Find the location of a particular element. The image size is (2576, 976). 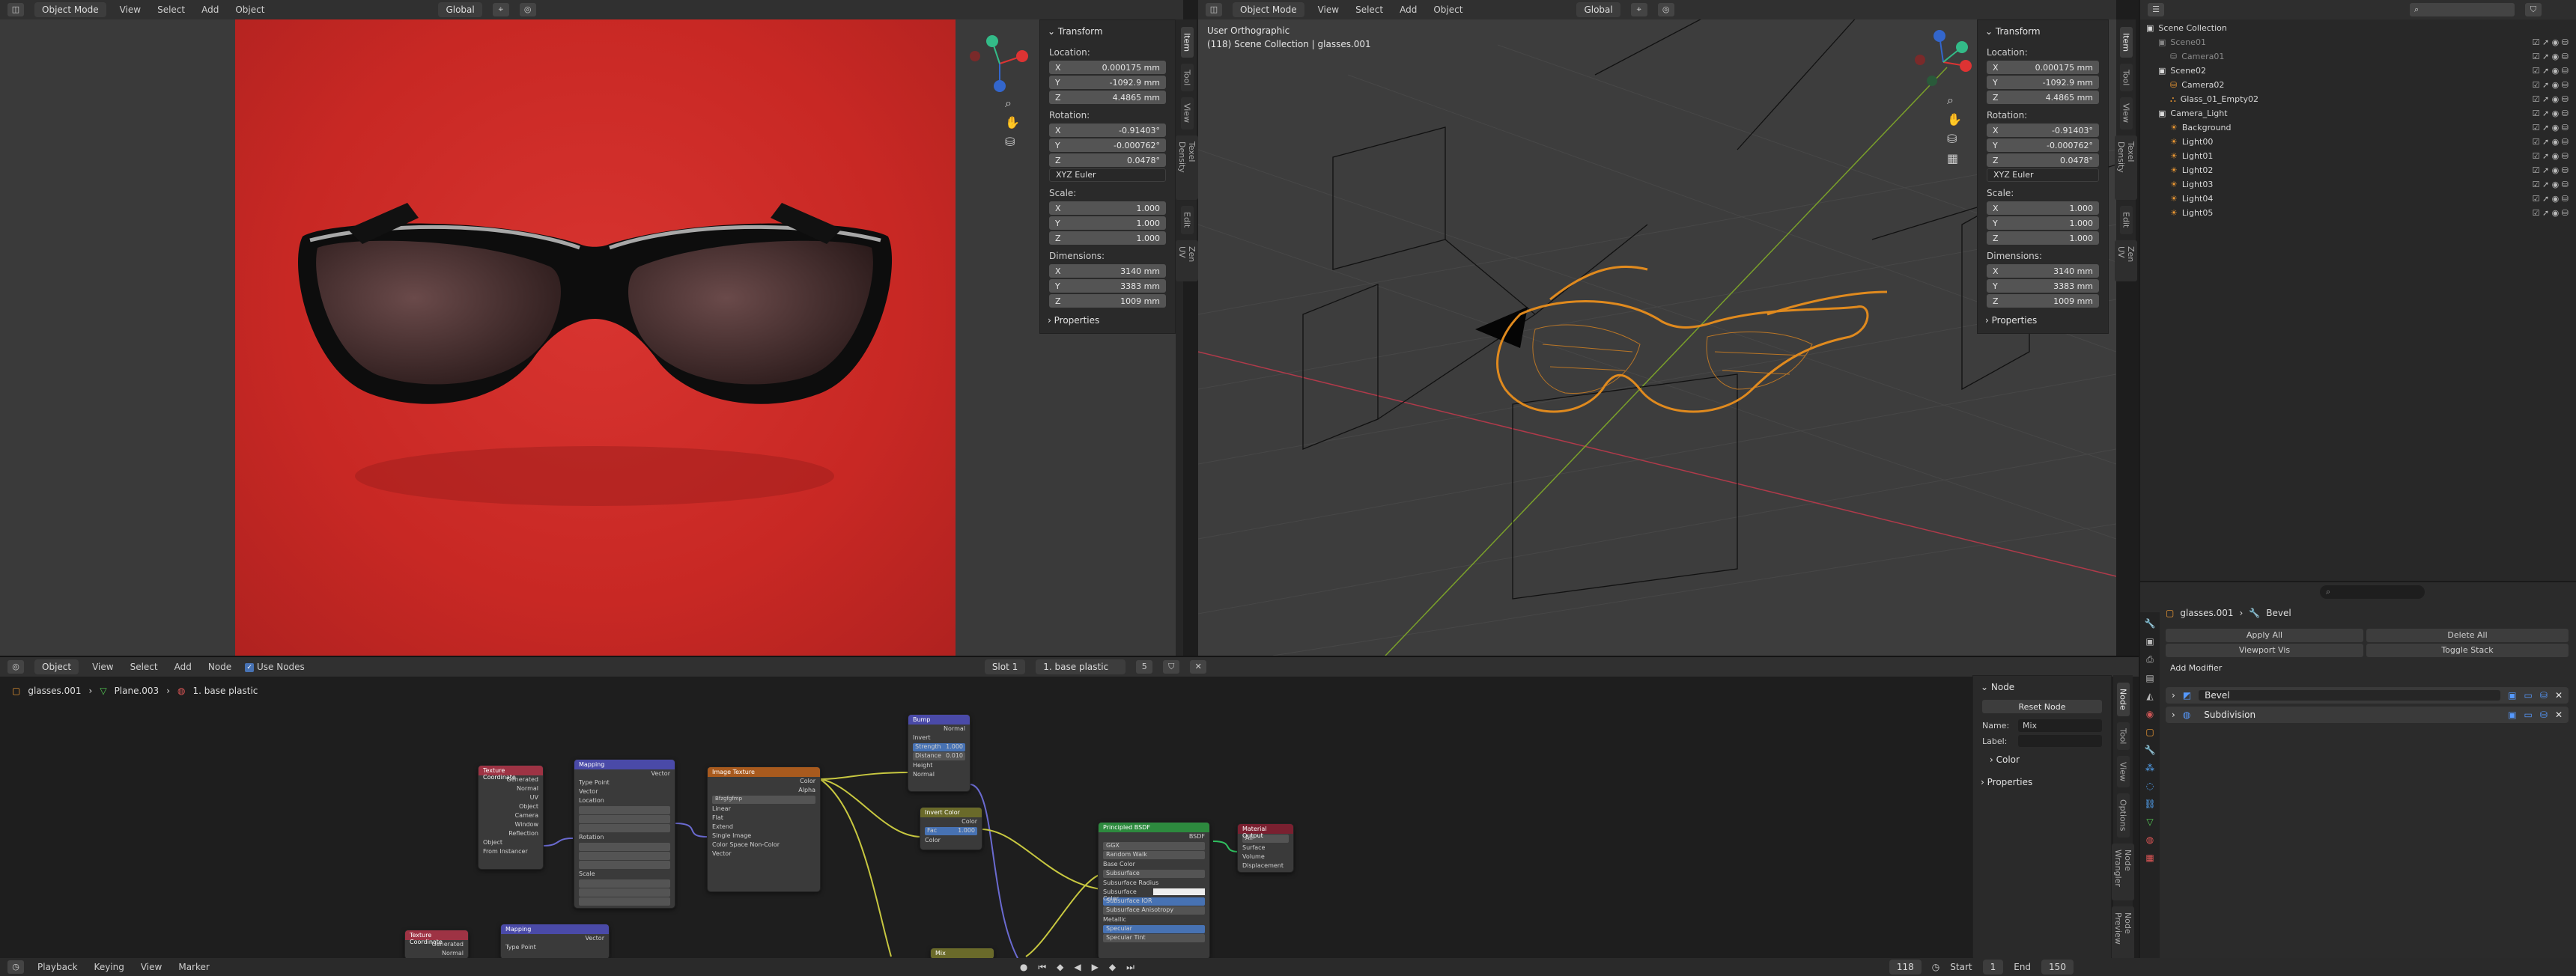

modifier-name: Bevel is located at coordinates (2350, 696).